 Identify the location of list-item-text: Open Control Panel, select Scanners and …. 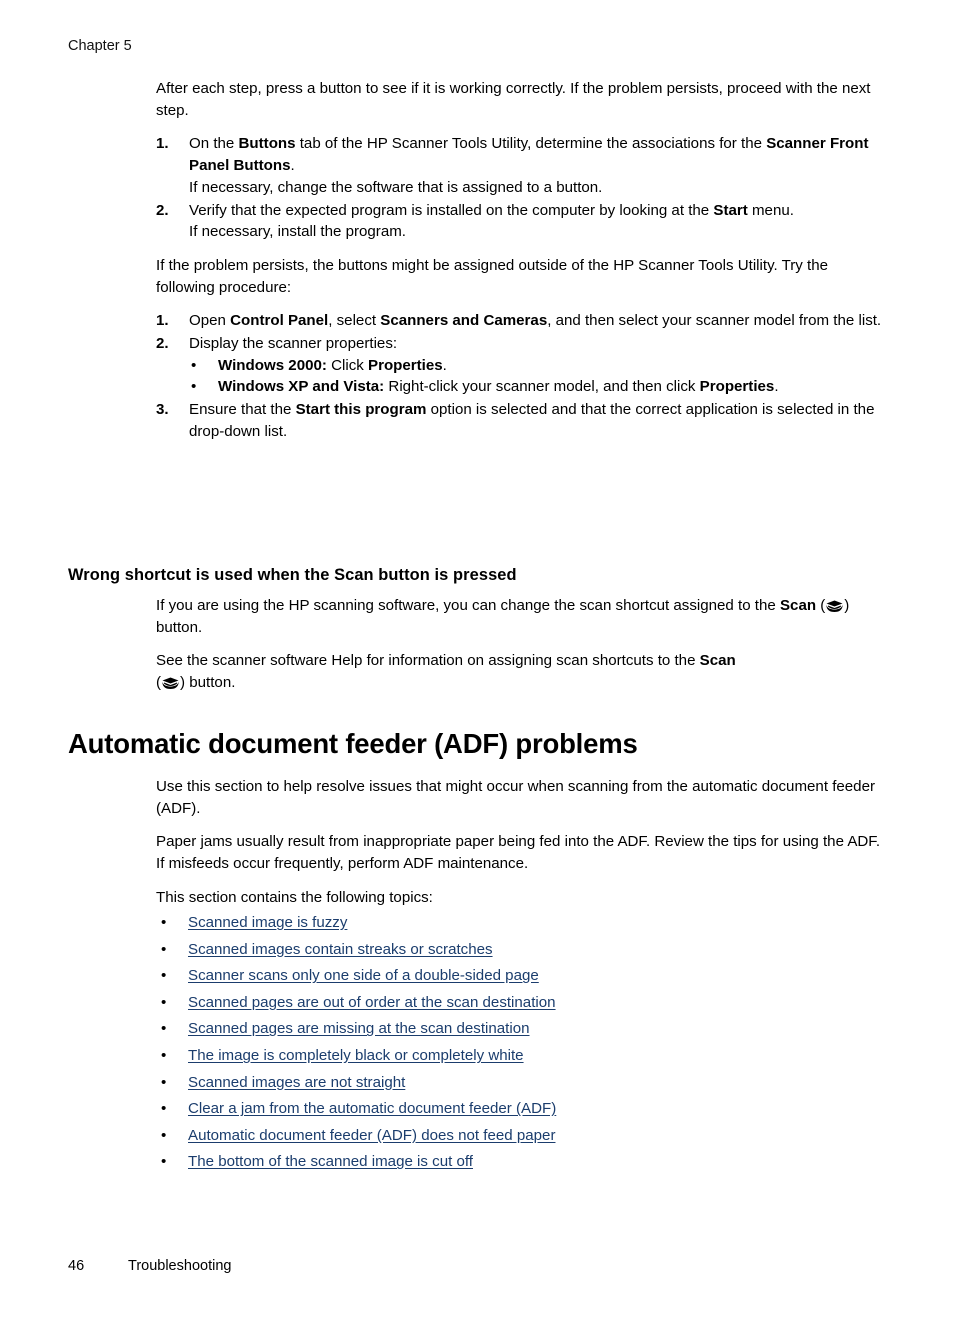
(537, 321).